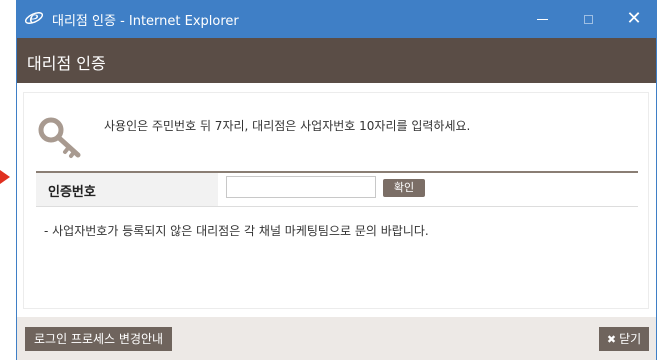  What do you see at coordinates (145, 21) in the screenshot?
I see `window-title: 대리점 인증 - Internet Explorer` at bounding box center [145, 21].